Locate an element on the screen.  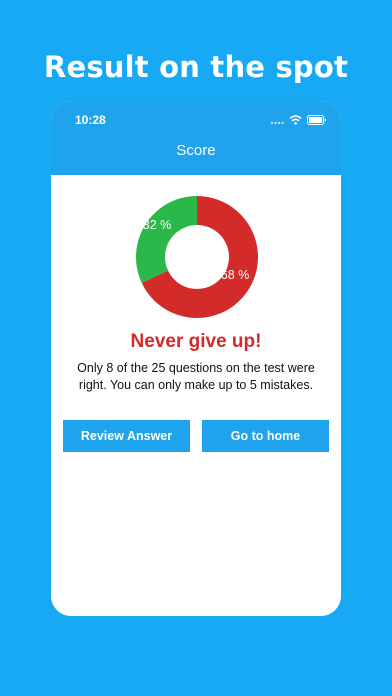
status-bar: 10:28 is located at coordinates (196, 119).